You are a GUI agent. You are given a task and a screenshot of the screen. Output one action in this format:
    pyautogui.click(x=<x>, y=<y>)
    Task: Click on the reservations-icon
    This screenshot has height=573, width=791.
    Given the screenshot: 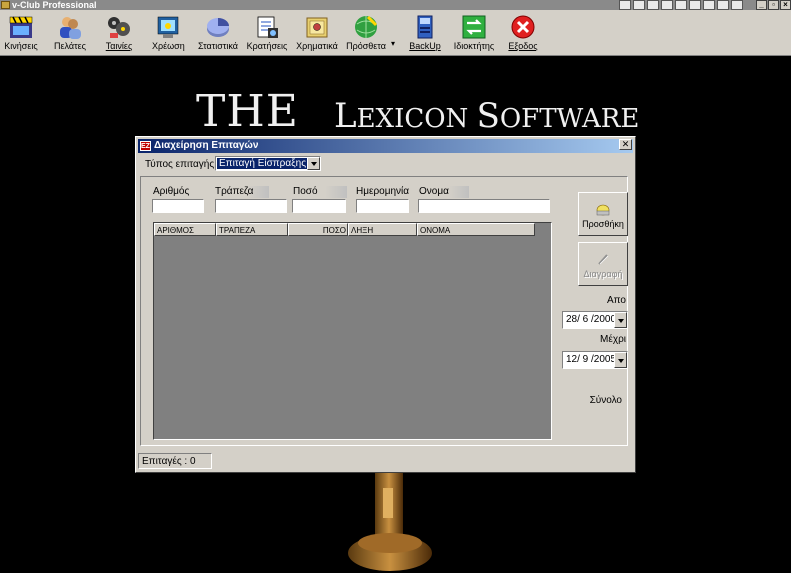 What is the action you would take?
    pyautogui.click(x=267, y=27)
    